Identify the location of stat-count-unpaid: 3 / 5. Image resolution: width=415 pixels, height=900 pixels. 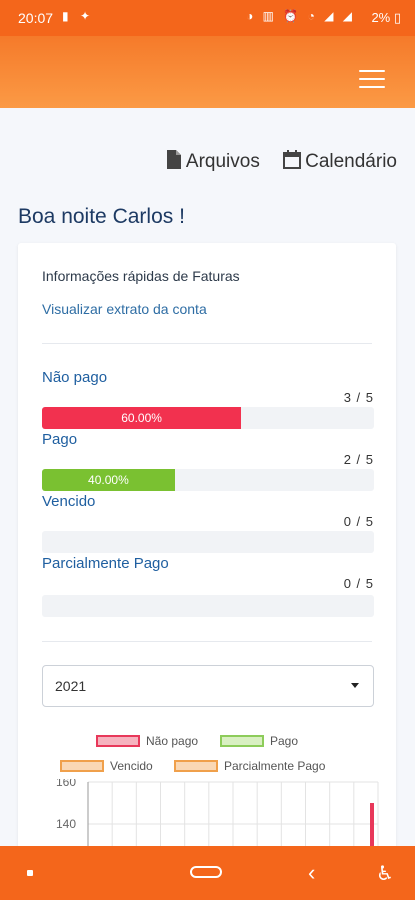
(358, 397).